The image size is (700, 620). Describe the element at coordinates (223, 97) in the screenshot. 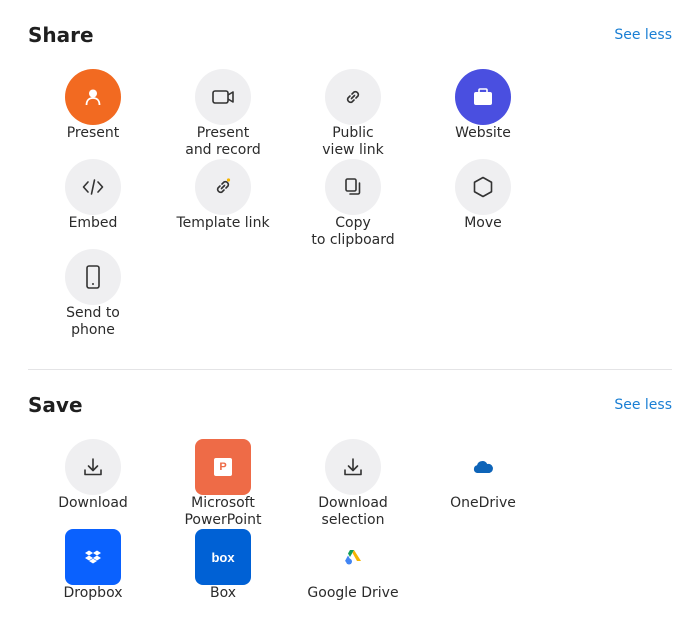

I see `video-camera-icon` at that location.